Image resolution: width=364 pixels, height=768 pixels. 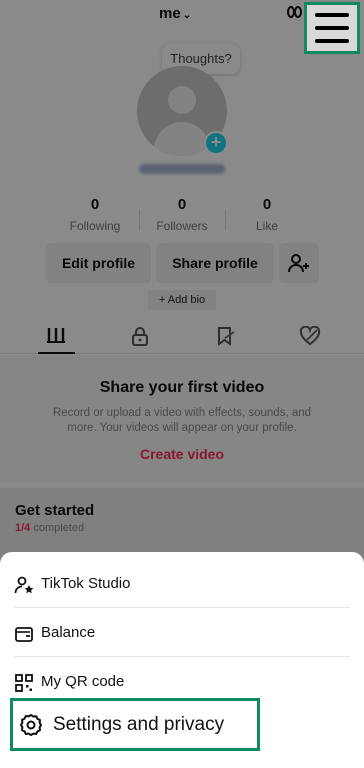 What do you see at coordinates (24, 683) in the screenshot?
I see `qr-code-icon` at bounding box center [24, 683].